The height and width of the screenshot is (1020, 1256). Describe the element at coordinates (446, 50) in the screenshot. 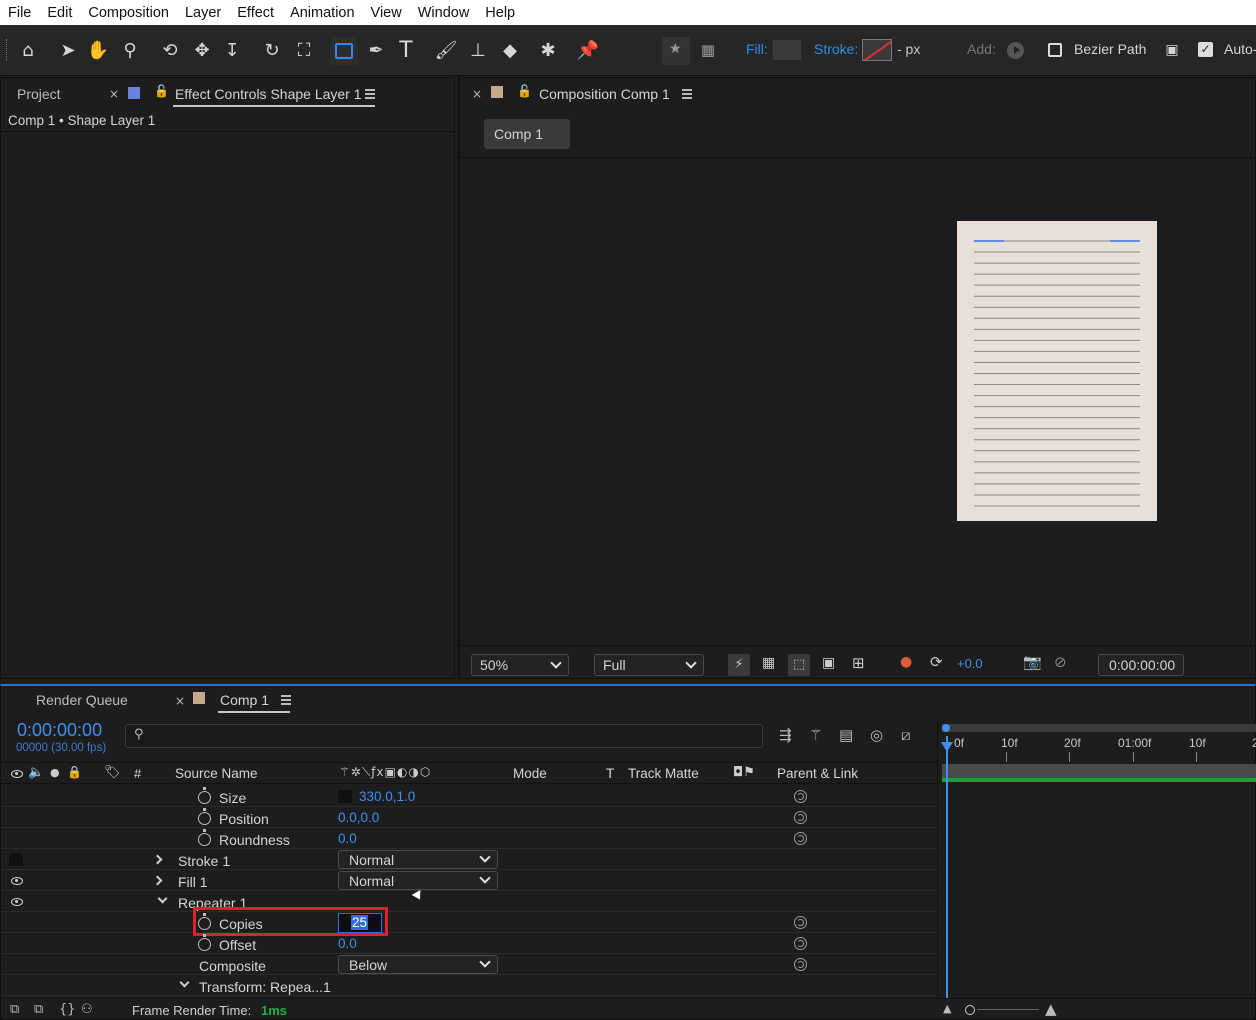

I see `brush-tool-icon: 🖌` at that location.